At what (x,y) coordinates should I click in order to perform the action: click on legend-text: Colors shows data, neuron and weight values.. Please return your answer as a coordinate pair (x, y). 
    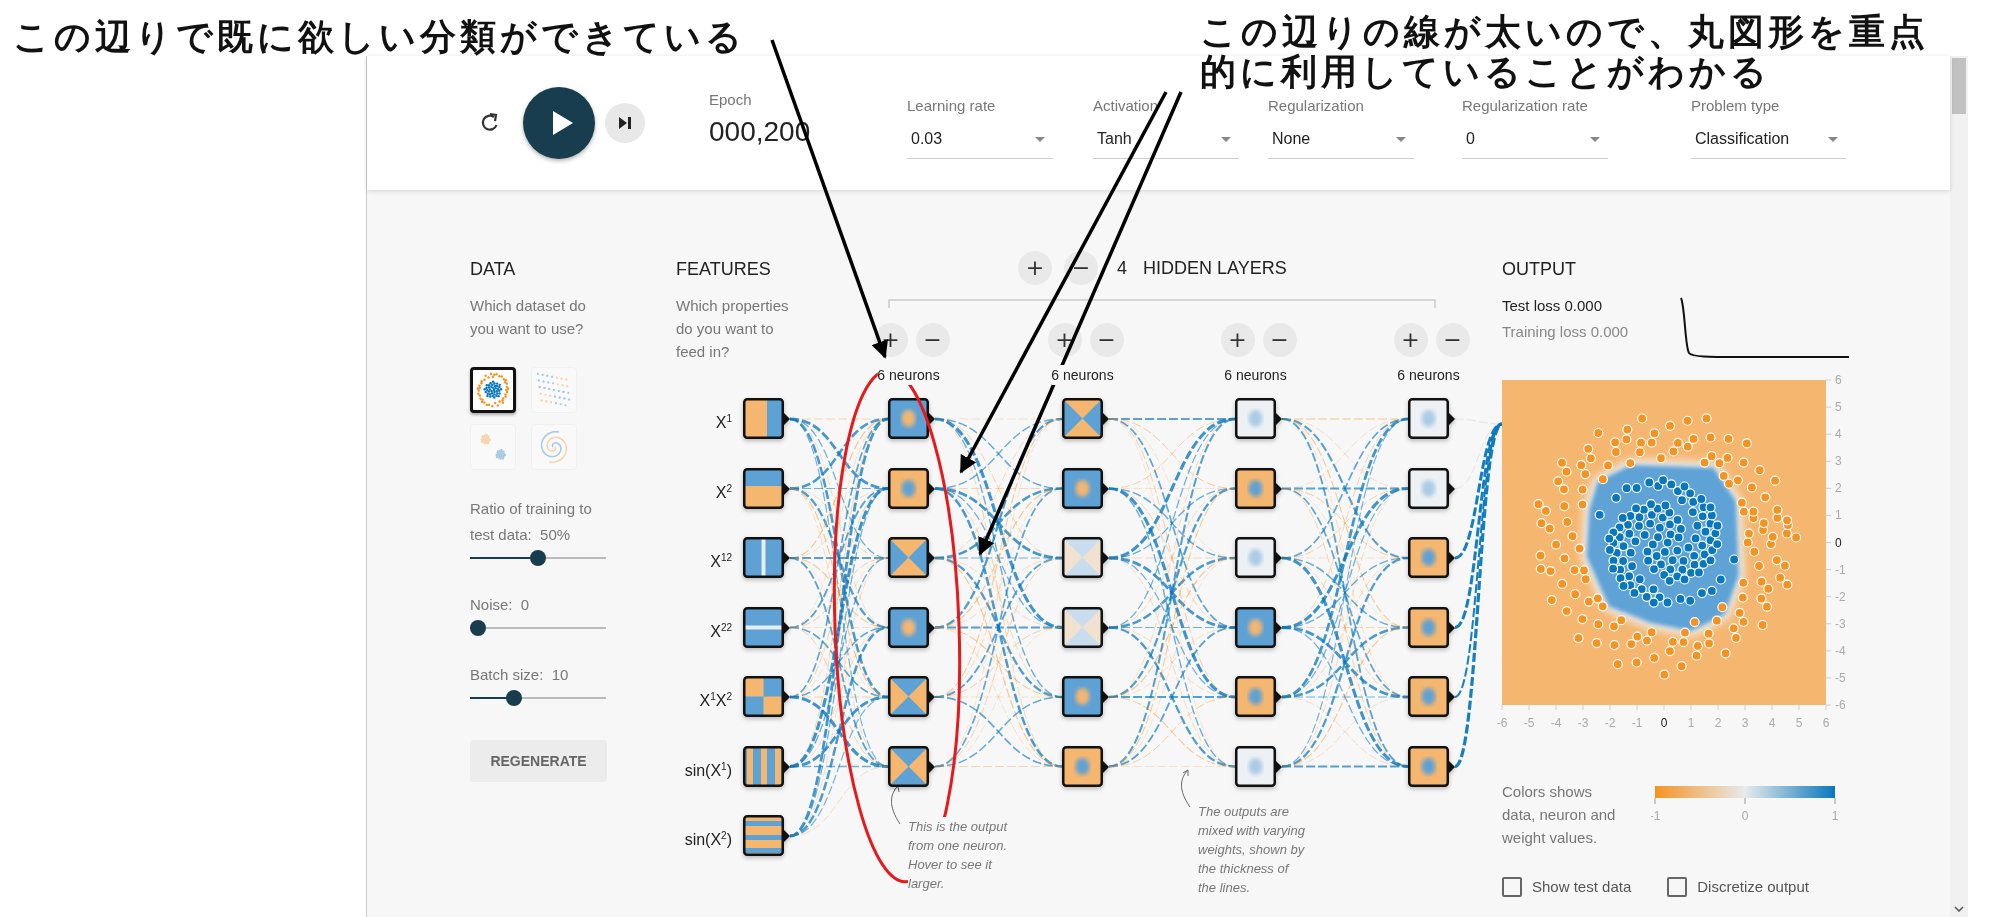
    Looking at the image, I should click on (1559, 815).